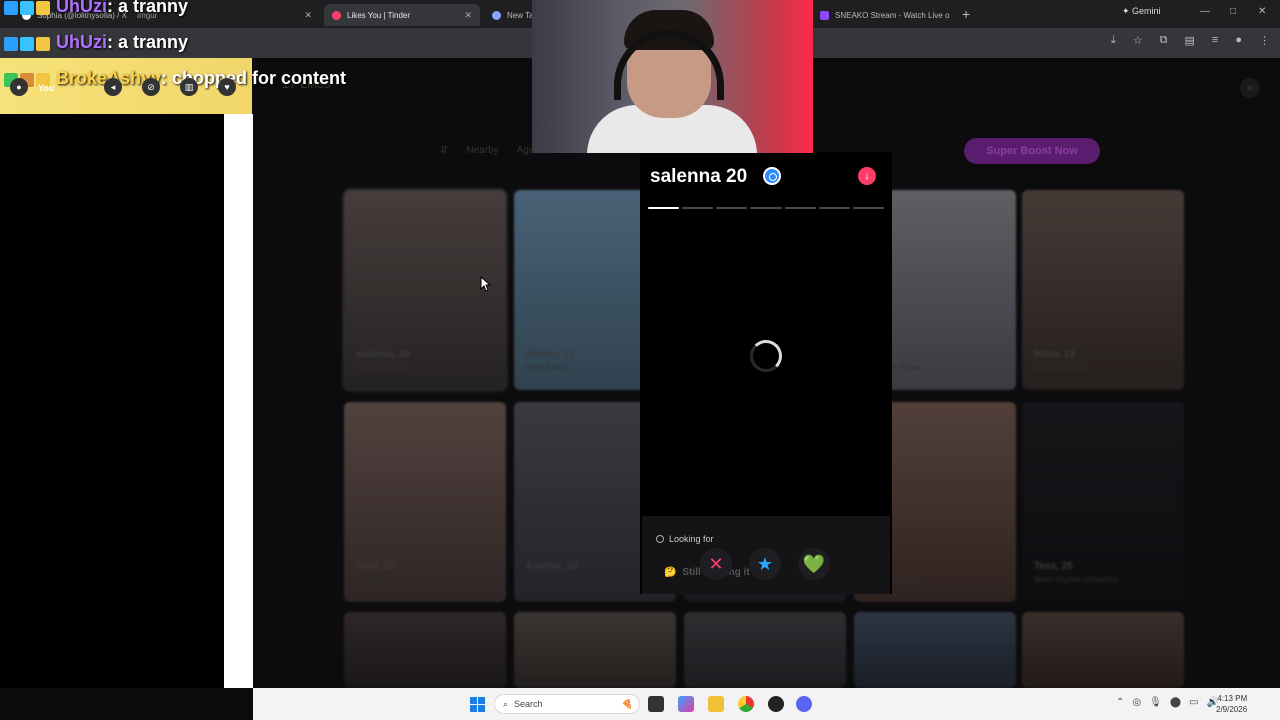 The width and height of the screenshot is (1280, 720). Describe the element at coordinates (1120, 702) in the screenshot. I see `chevron-up-icon: ⌃` at that location.